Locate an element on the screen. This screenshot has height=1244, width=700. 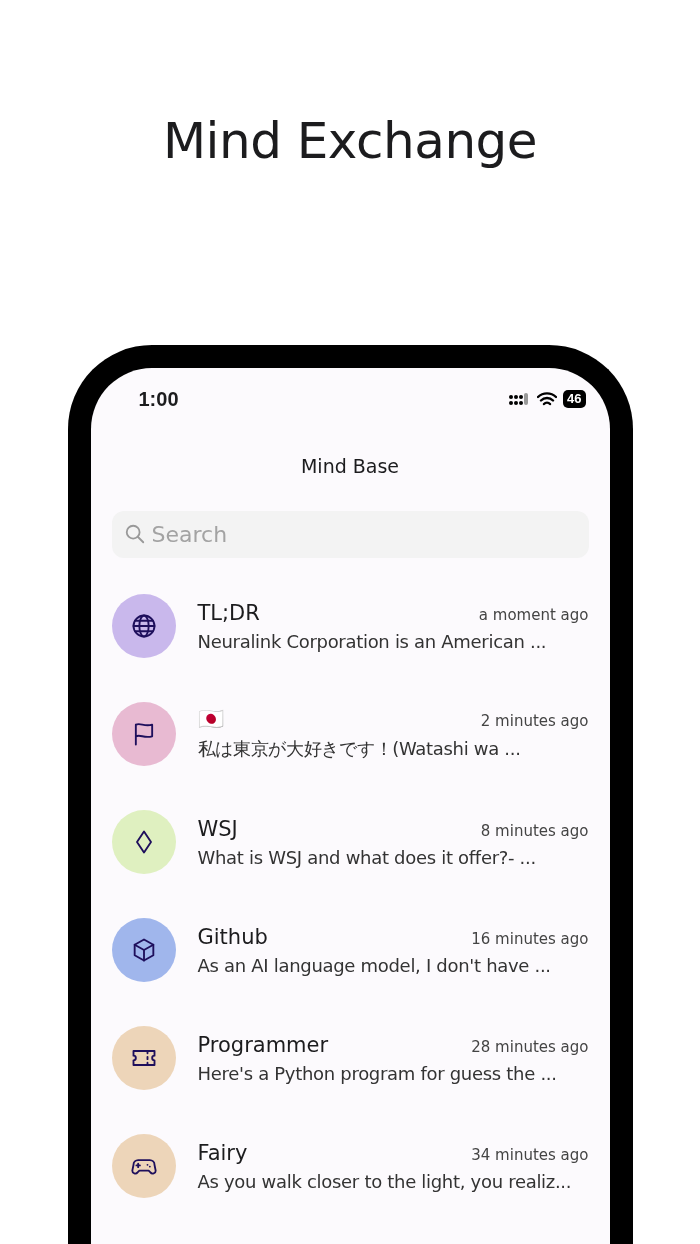
battery-level: 46 is located at coordinates (574, 399).